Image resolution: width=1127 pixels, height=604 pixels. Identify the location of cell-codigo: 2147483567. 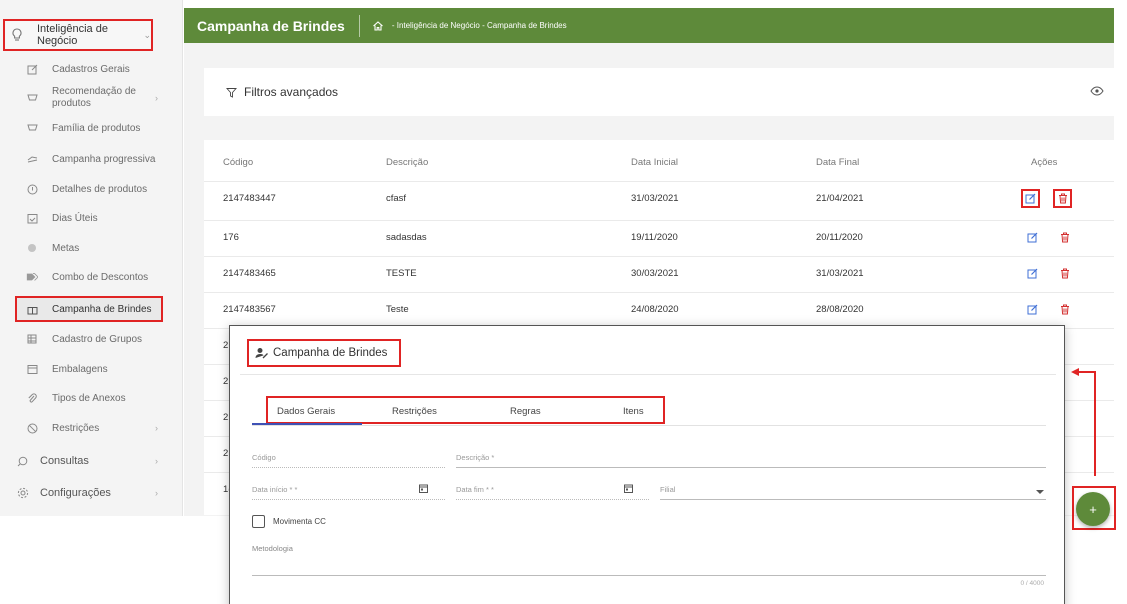
(249, 309).